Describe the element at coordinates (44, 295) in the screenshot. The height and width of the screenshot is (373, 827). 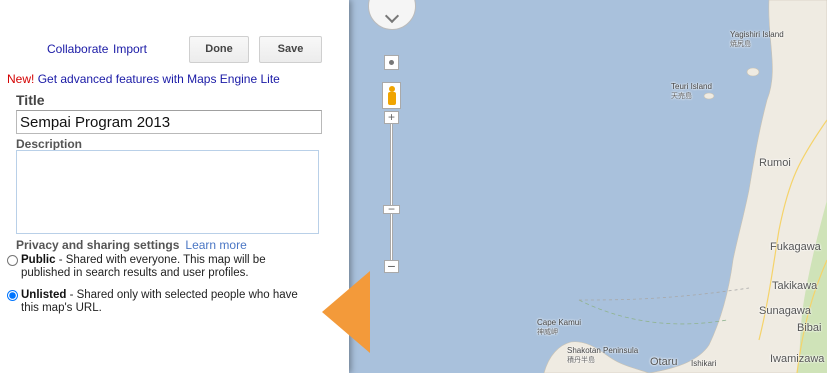
I see `unlisted-option-name: Unlisted` at that location.